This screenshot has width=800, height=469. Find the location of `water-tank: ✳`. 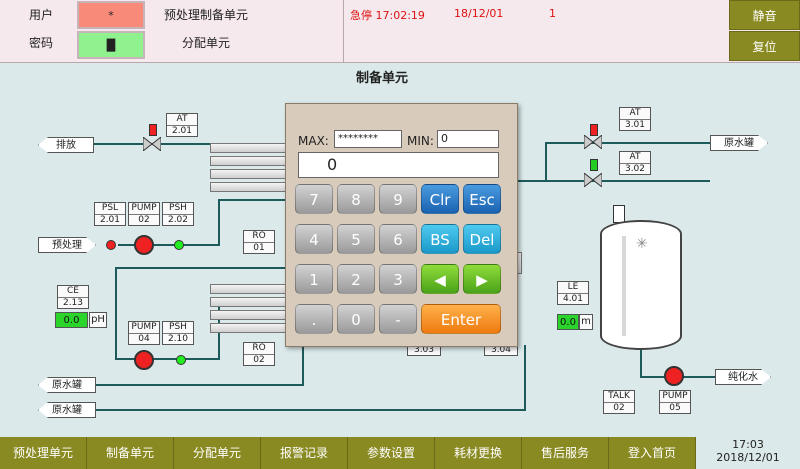

water-tank: ✳ is located at coordinates (641, 285).